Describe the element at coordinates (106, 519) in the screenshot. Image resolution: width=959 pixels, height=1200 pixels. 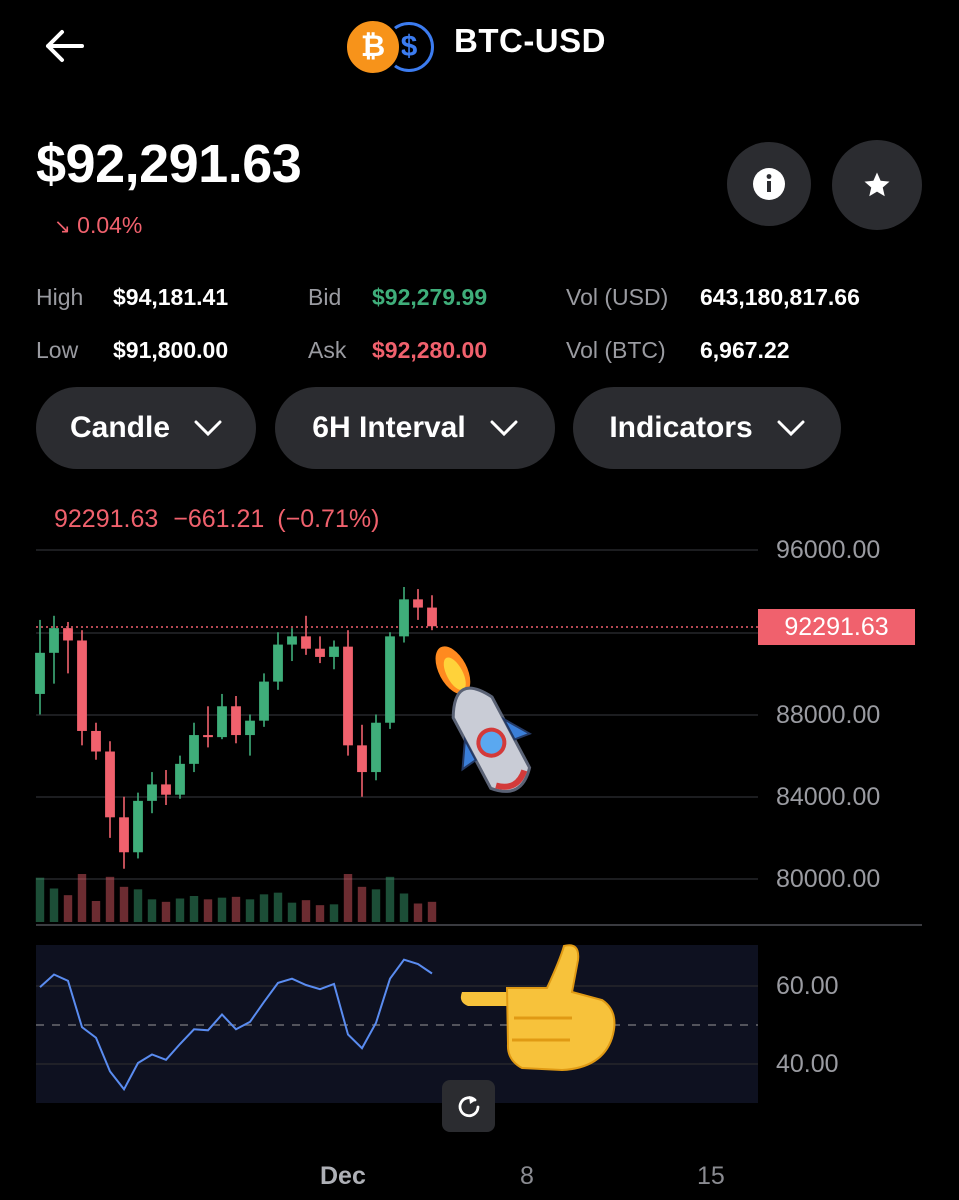
I see `ohlc-close: 92291.63` at that location.